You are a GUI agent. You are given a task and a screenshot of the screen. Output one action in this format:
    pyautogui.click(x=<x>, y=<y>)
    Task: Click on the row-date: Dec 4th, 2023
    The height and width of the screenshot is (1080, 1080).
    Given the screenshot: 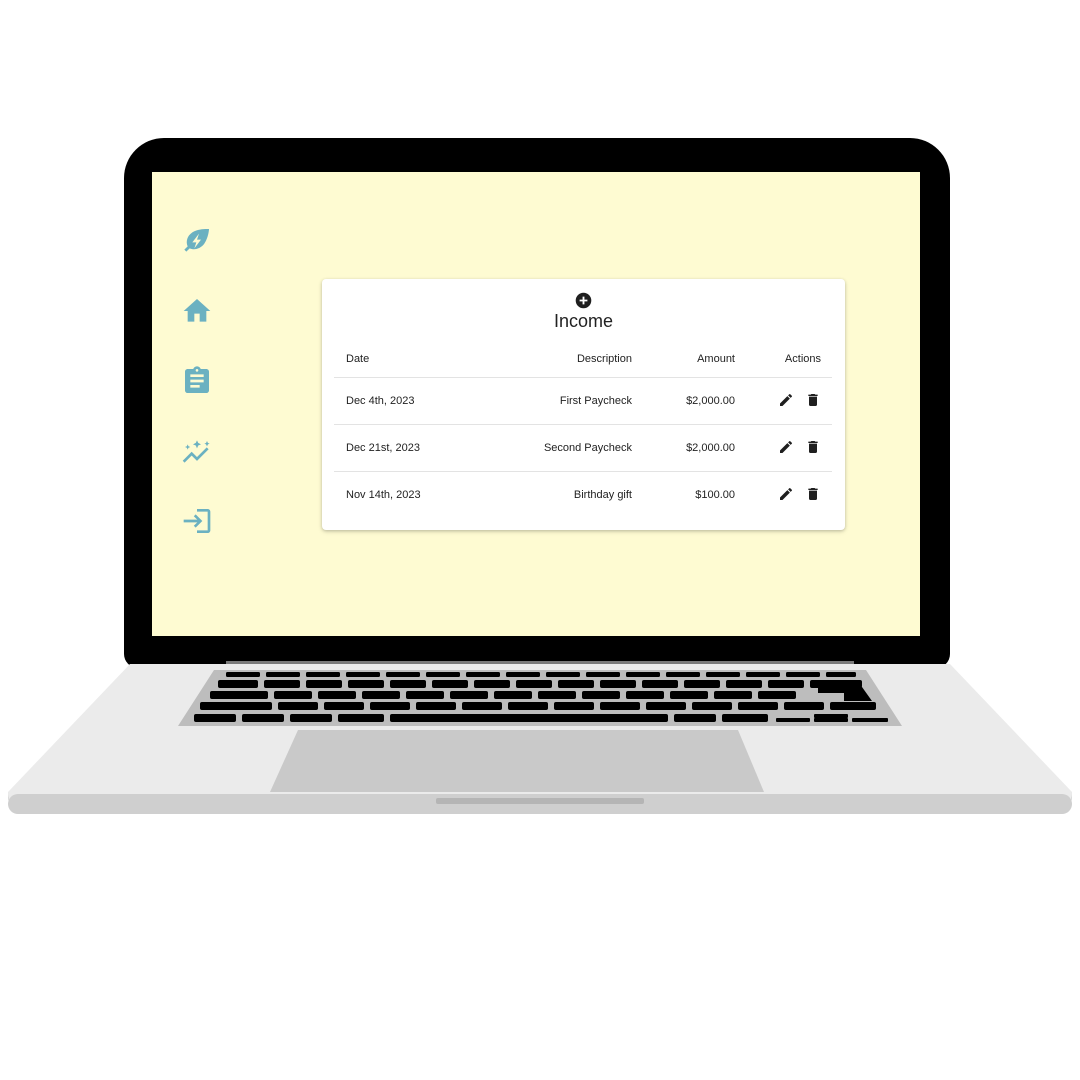 What is the action you would take?
    pyautogui.click(x=415, y=401)
    